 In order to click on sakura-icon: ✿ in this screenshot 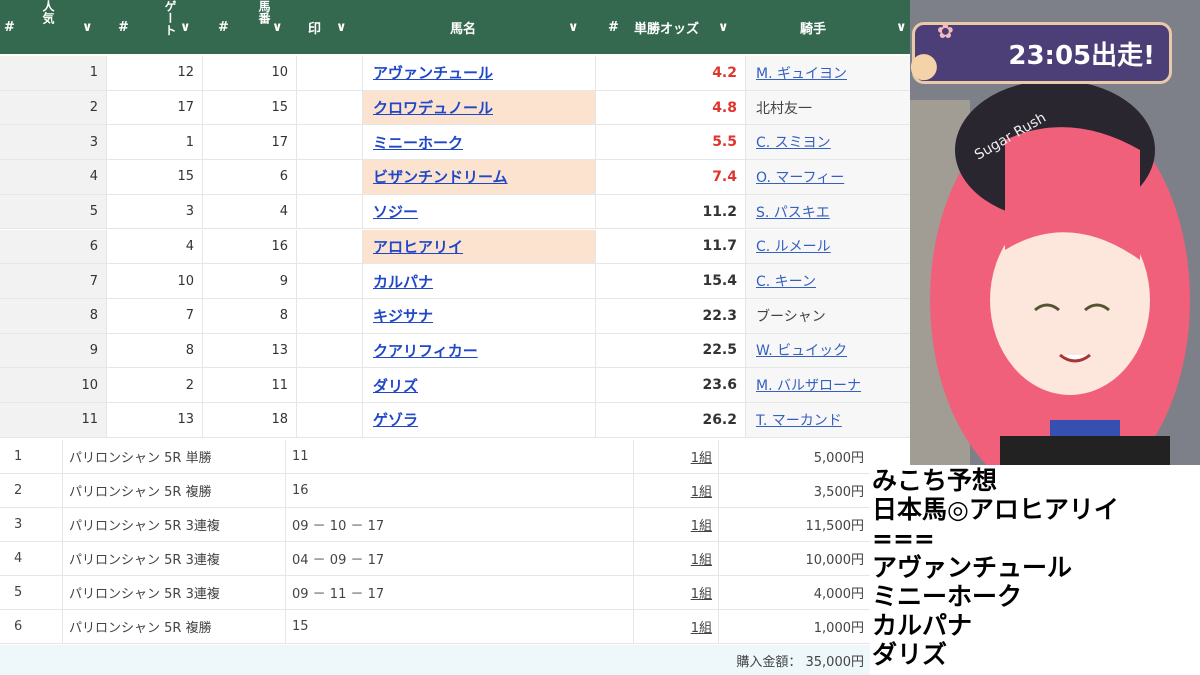, I will do `click(945, 31)`.